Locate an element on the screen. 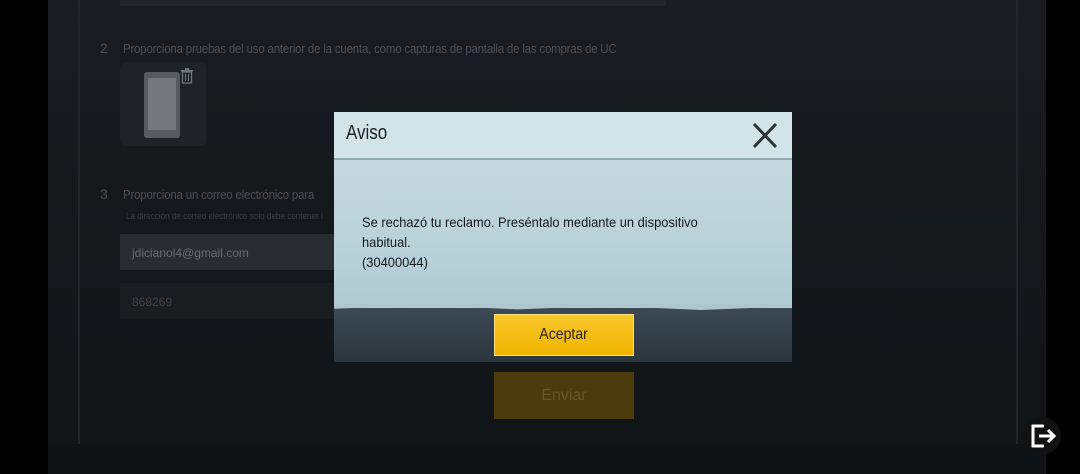  accept-button: Aceptar is located at coordinates (564, 335).